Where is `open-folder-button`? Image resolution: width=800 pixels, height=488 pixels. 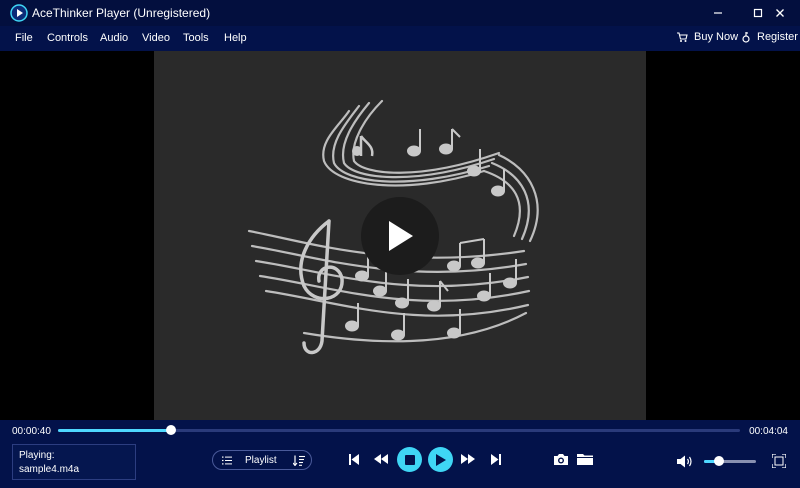 open-folder-button is located at coordinates (585, 459).